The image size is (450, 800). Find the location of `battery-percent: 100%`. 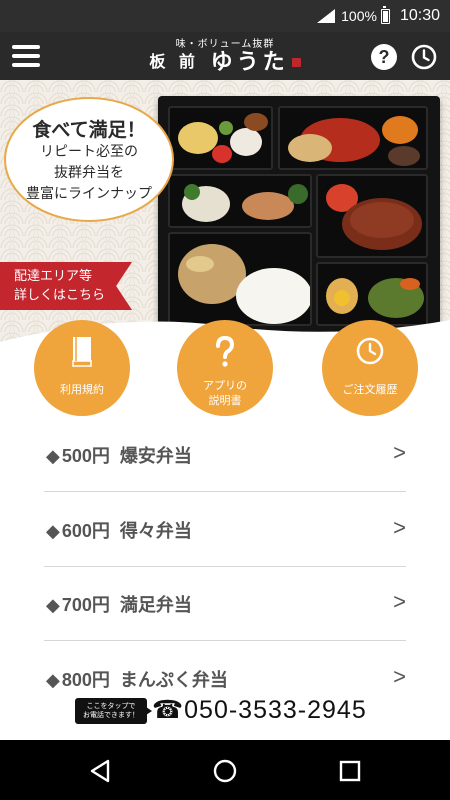

battery-percent: 100% is located at coordinates (359, 16).